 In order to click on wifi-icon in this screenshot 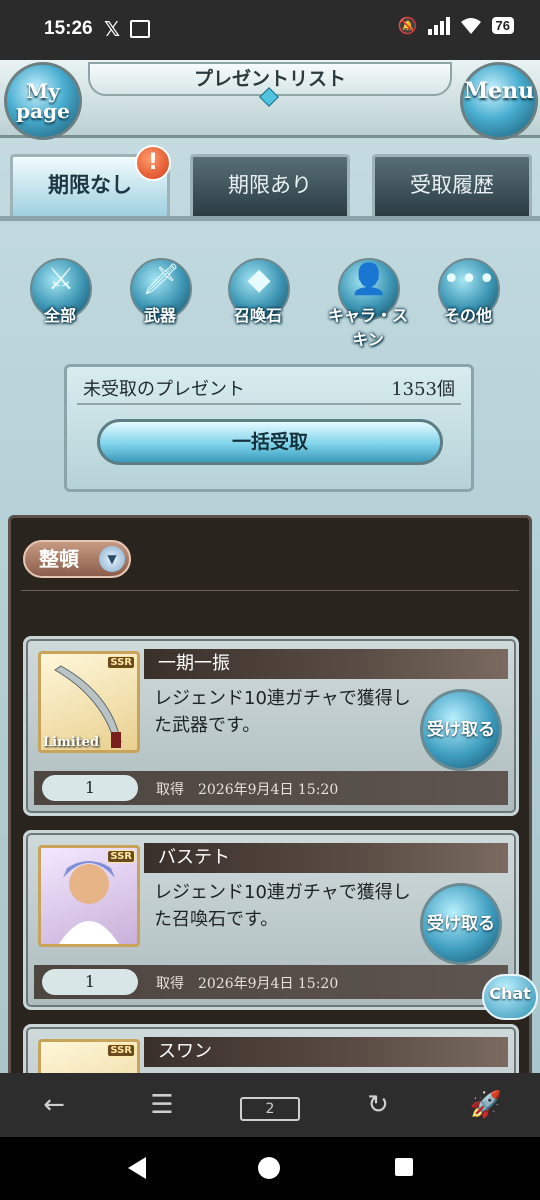, I will do `click(470, 25)`.